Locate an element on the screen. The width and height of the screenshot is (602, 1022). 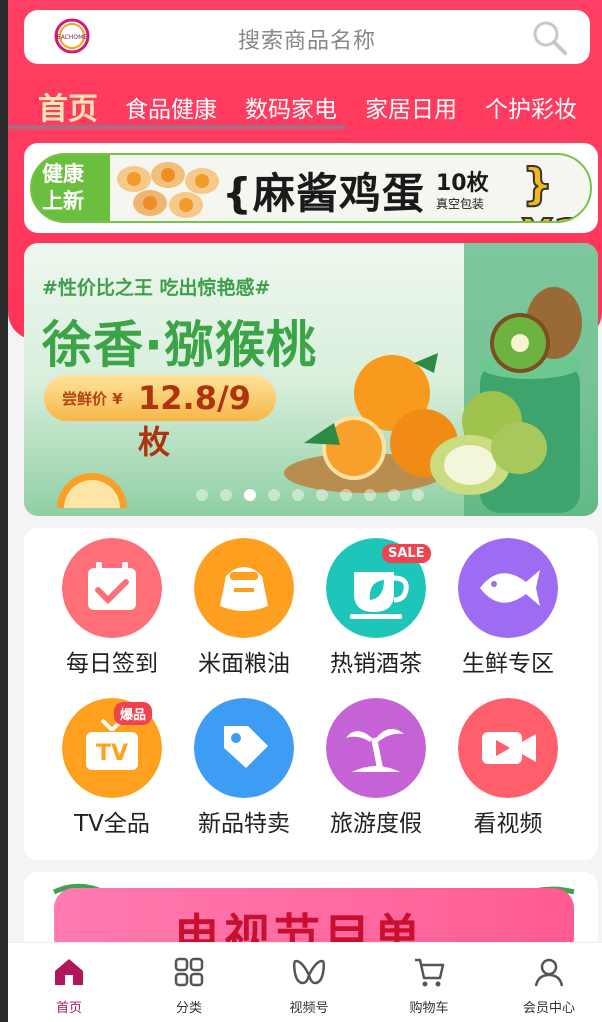
tabbar-label: 首页 is located at coordinates (68, 1008).